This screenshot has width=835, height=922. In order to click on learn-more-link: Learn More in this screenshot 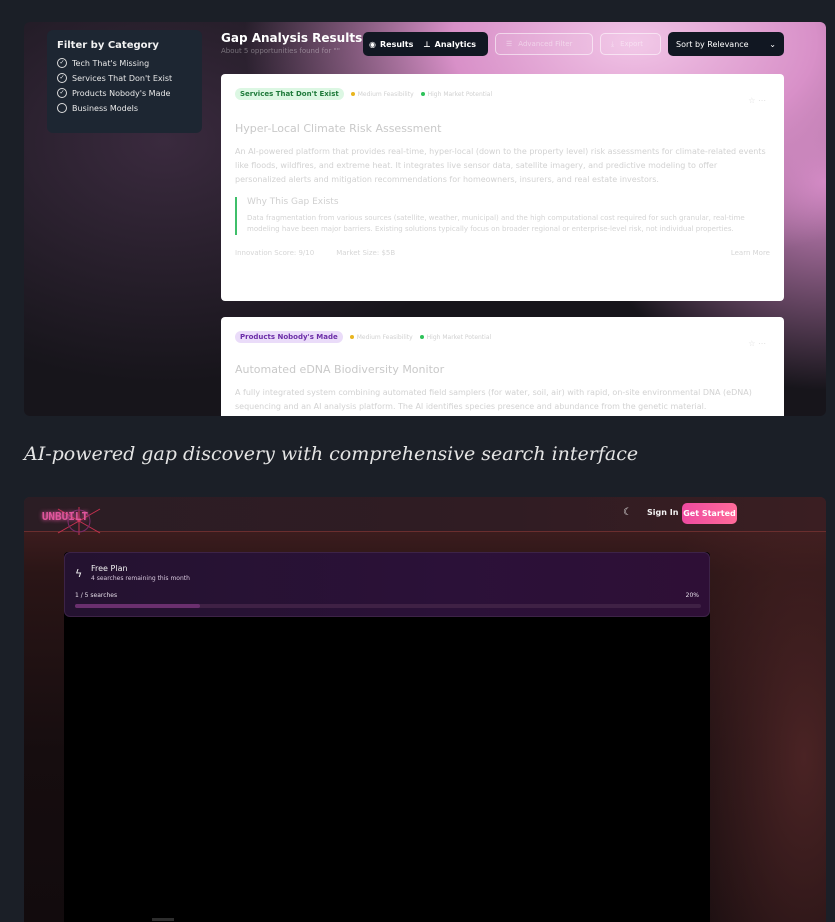, I will do `click(750, 253)`.